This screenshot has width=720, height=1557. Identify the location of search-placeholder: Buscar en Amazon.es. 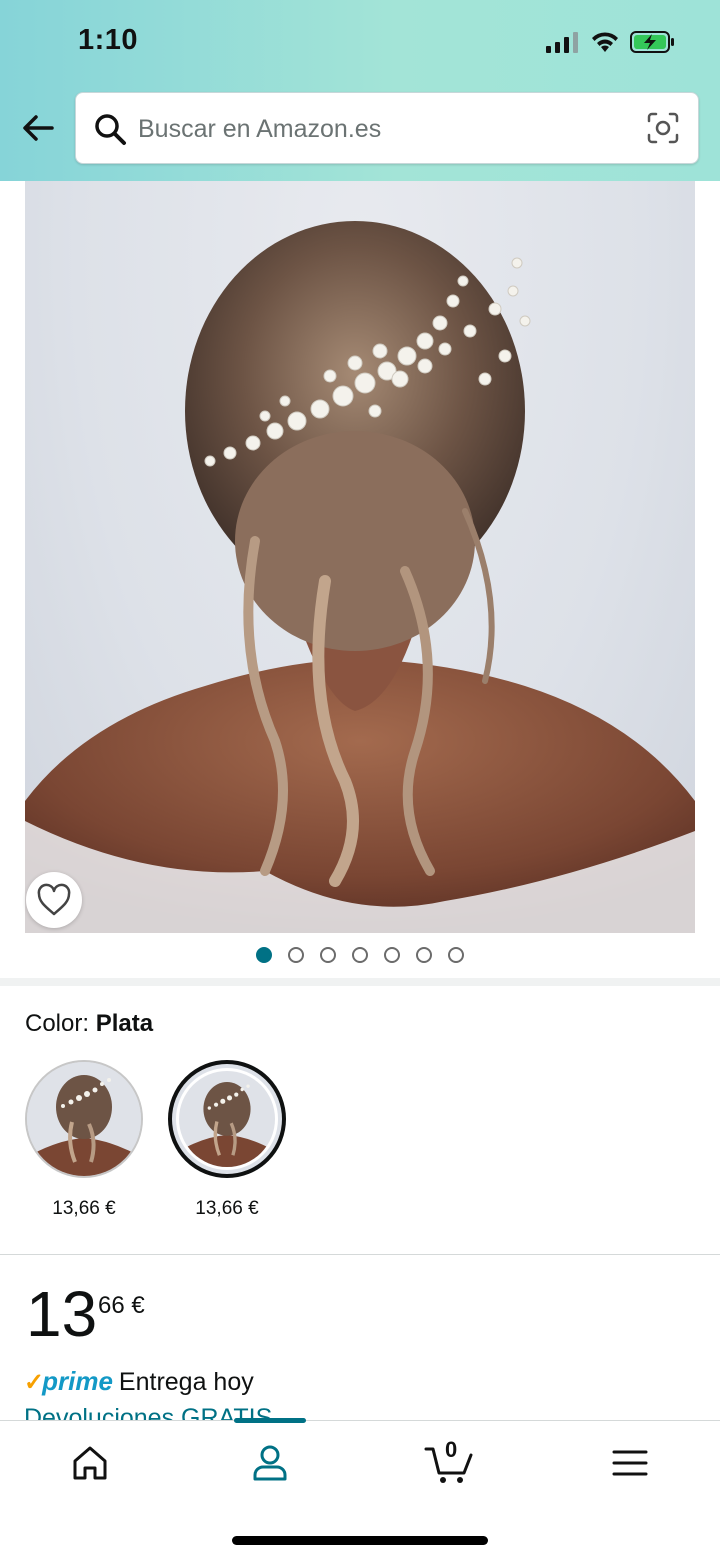
(260, 129).